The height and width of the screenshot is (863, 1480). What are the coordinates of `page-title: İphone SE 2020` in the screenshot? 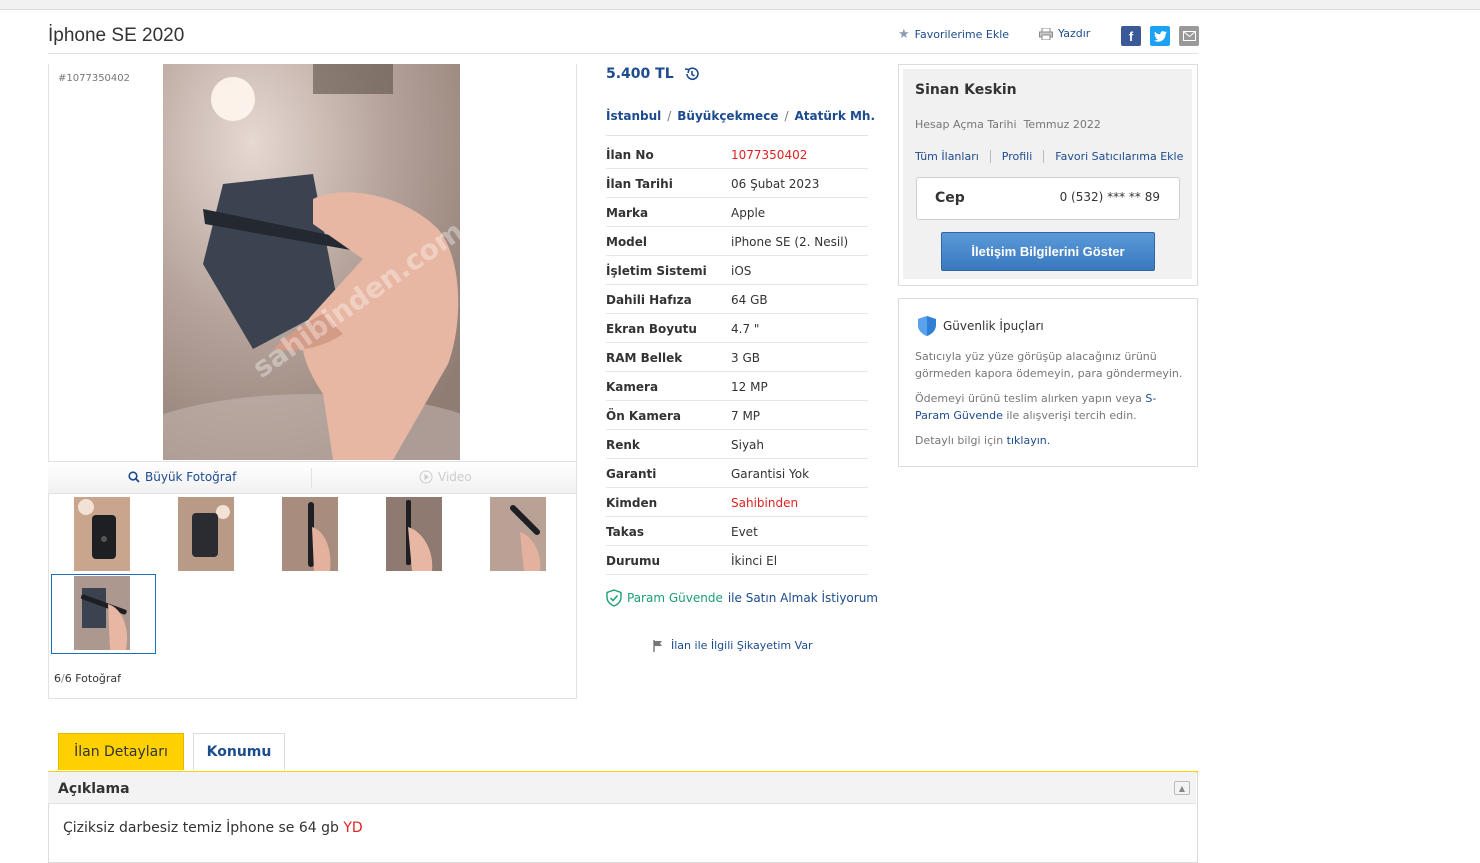 It's located at (116, 35).